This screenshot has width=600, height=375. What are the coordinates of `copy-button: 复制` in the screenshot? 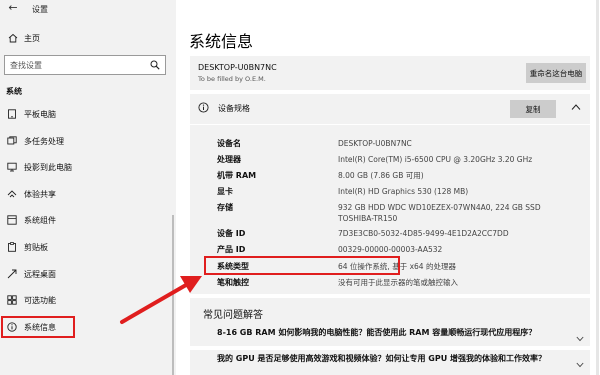 It's located at (533, 109).